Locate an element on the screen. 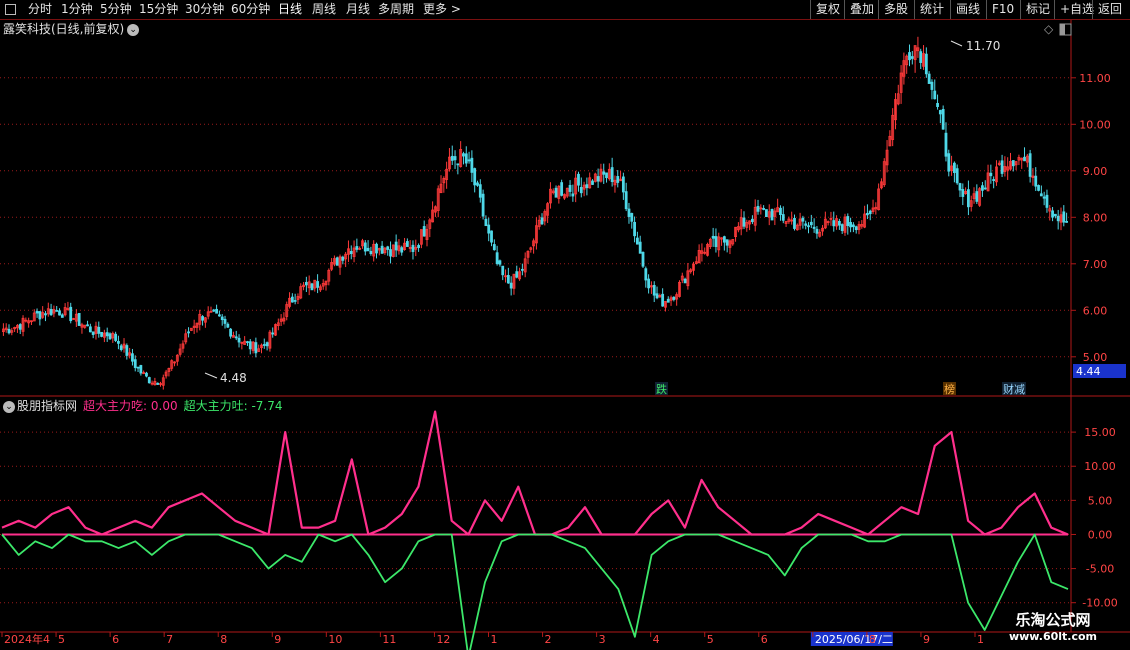 This screenshot has height=650, width=1130. date-tick-label: 3 is located at coordinates (602, 639).